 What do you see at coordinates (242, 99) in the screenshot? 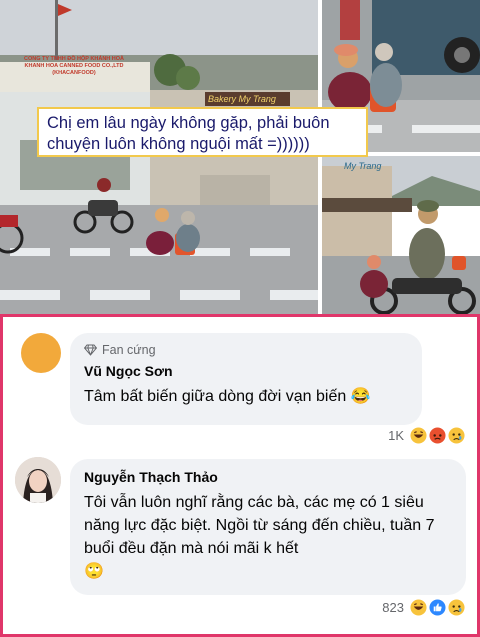
I see `bakery-sign: Bakery My Trang` at bounding box center [242, 99].